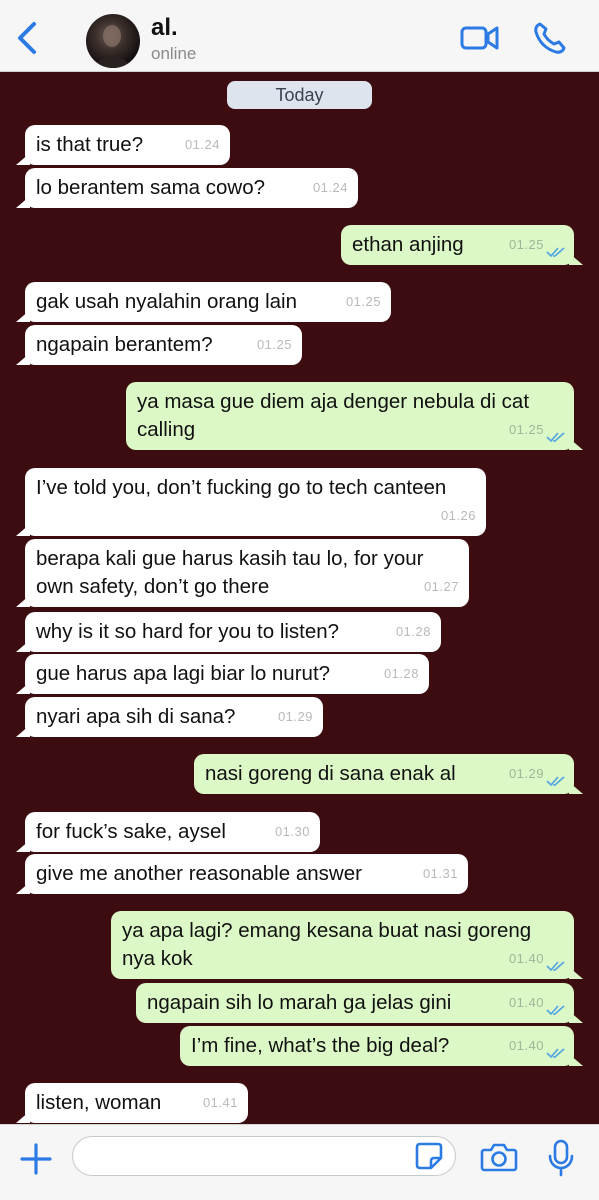  I want to click on message-input-bar, so click(299, 1162).